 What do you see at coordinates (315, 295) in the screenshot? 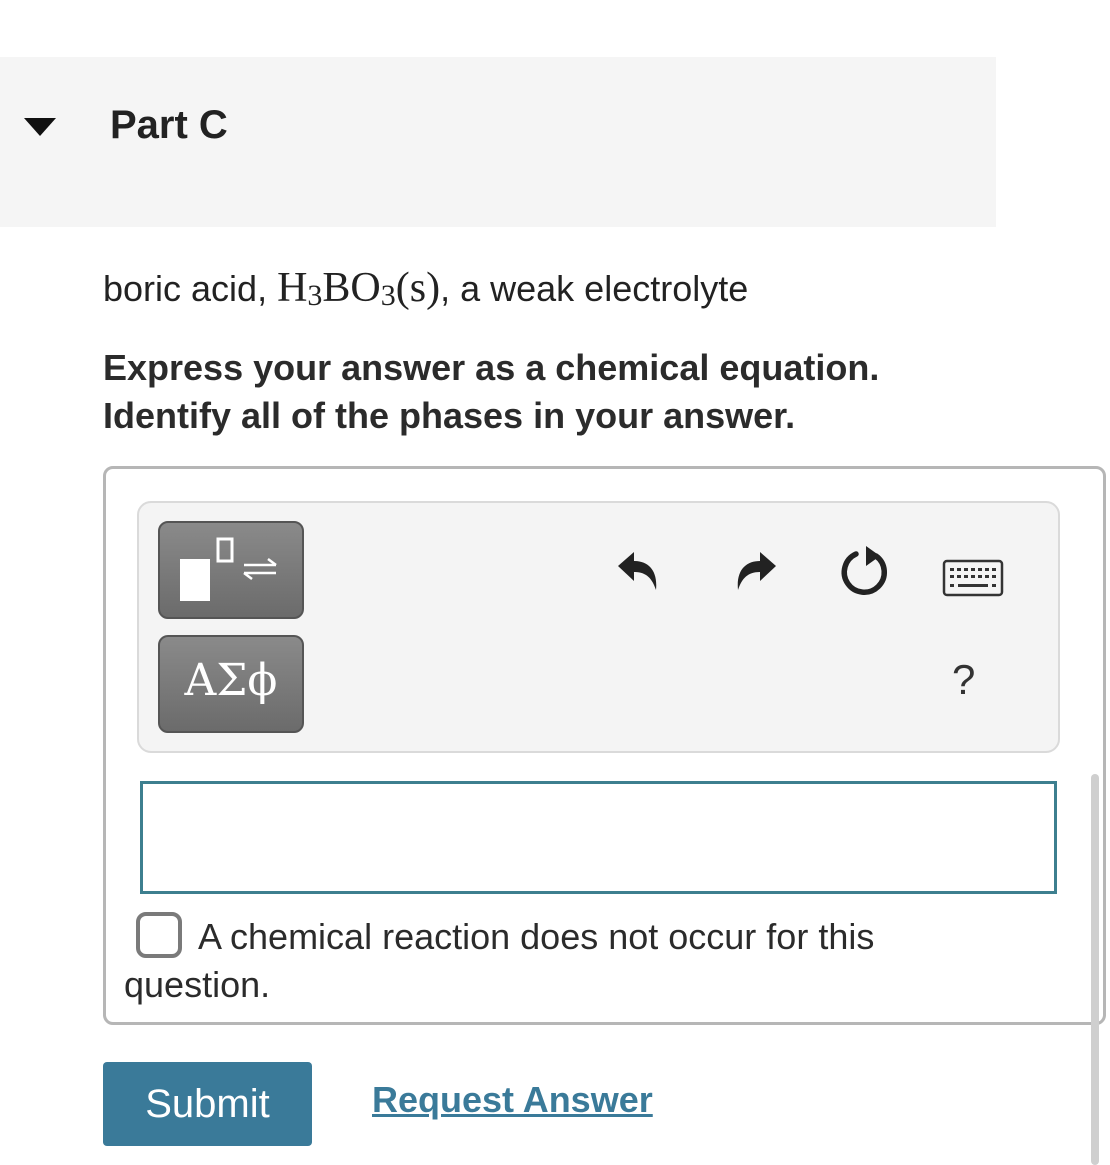
I see `formula-h-sub: 3` at bounding box center [315, 295].